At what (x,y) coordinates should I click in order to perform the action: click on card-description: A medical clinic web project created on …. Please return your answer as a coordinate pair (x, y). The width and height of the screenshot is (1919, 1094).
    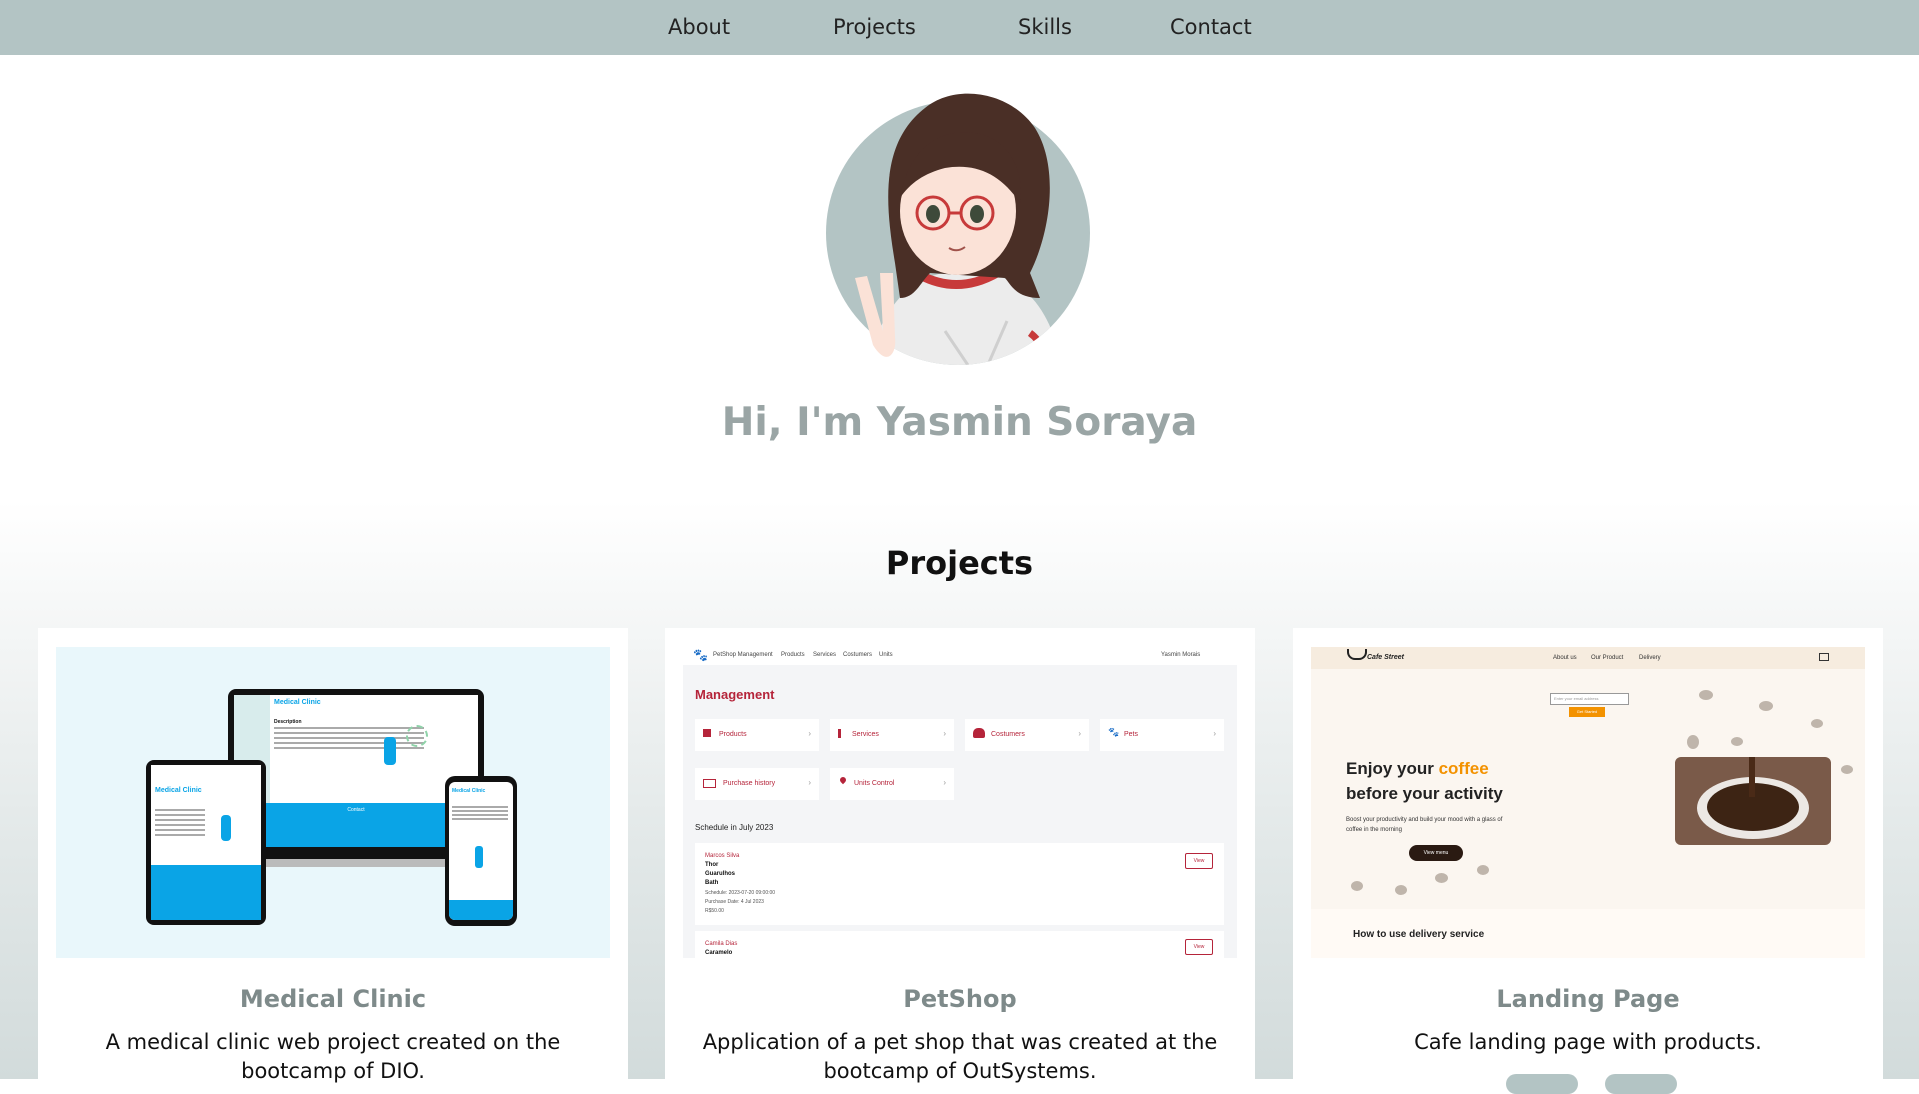
    Looking at the image, I should click on (333, 1056).